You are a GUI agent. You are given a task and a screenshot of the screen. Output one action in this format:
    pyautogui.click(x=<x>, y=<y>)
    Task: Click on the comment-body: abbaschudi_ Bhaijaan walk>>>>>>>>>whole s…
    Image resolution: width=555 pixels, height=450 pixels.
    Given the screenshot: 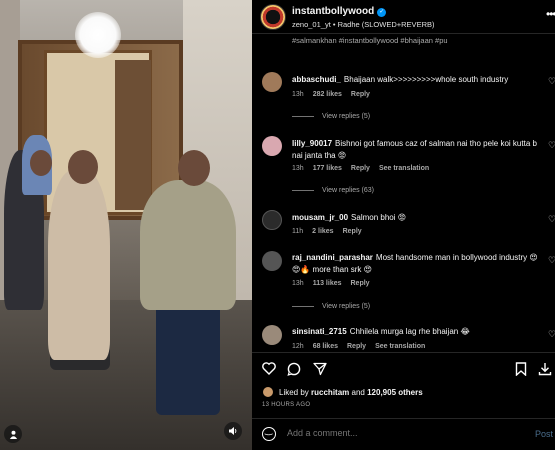 What is the action you would take?
    pyautogui.click(x=417, y=80)
    